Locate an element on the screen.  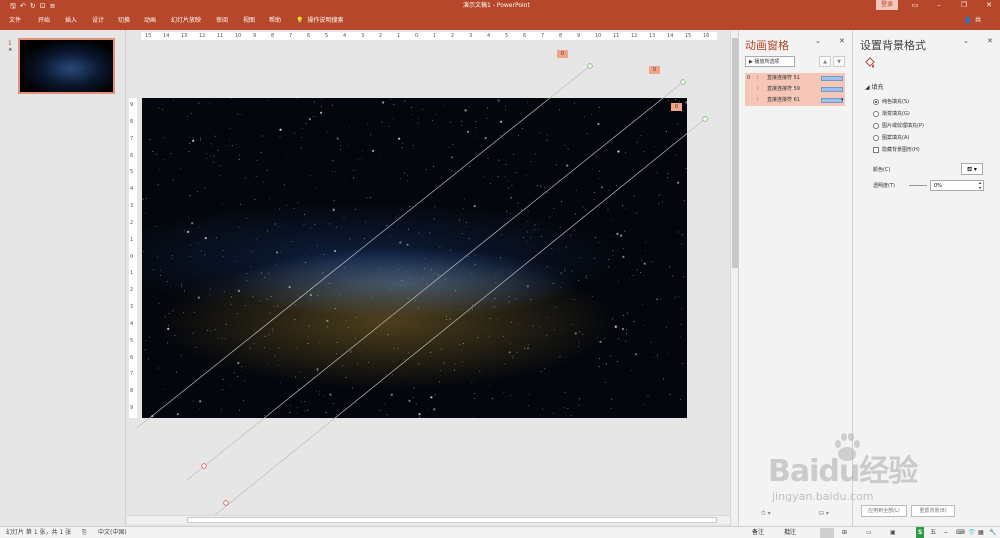
timing-icon: ⏱ ▾ is located at coordinates (766, 514).